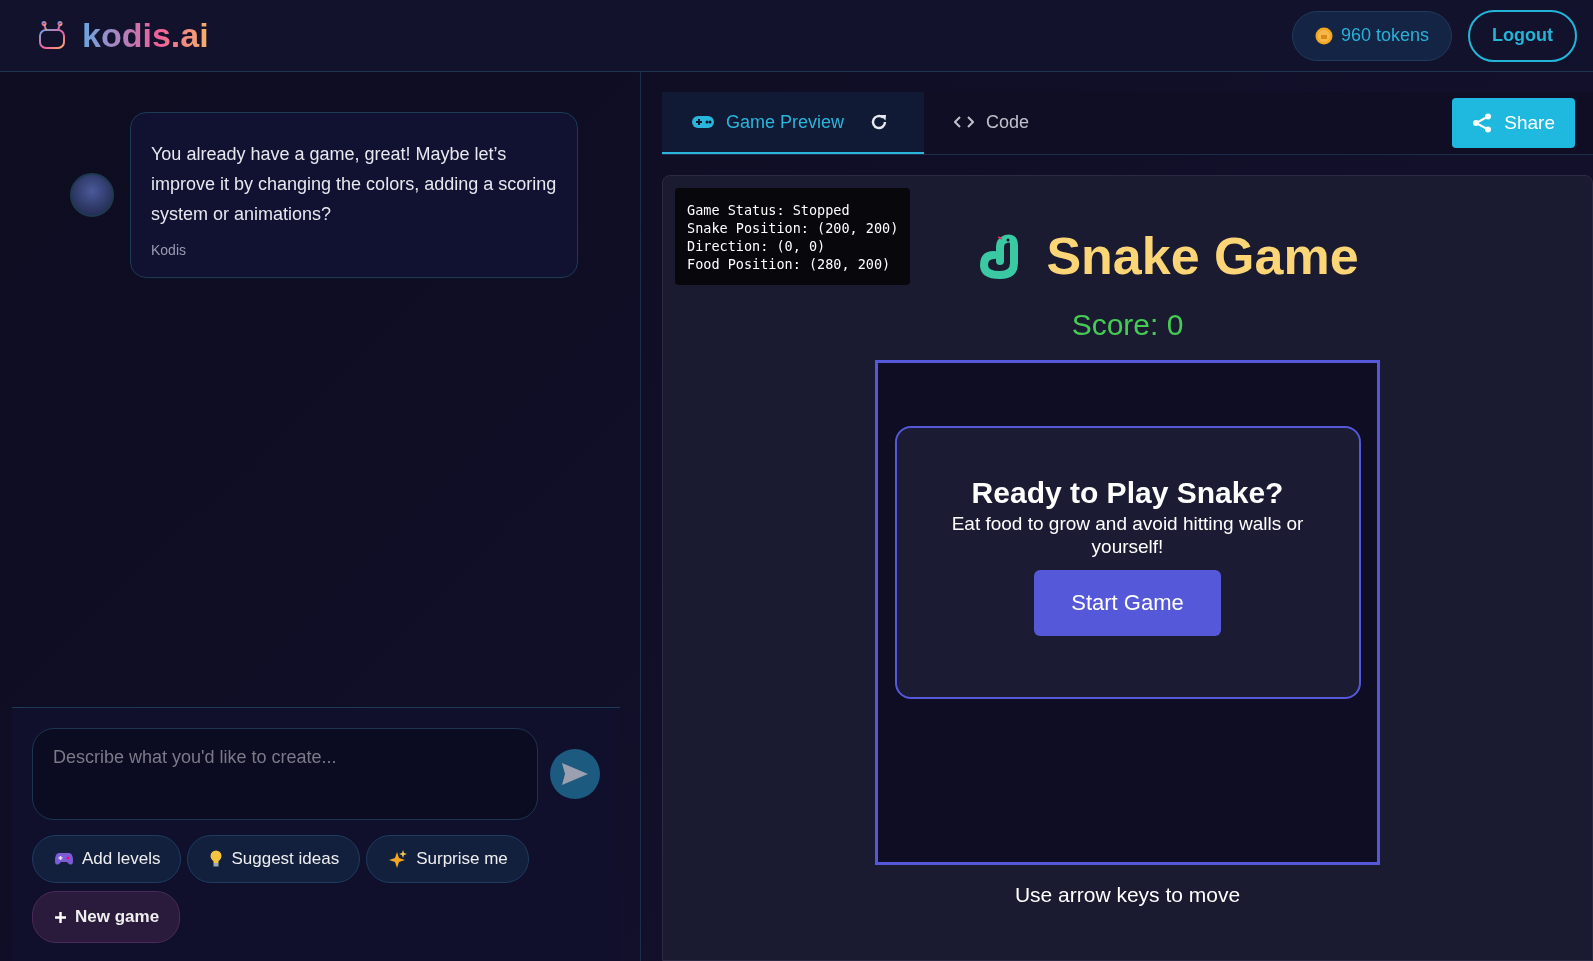 The height and width of the screenshot is (961, 1593). What do you see at coordinates (1371, 35) in the screenshot?
I see `token-balance: 960 tokens` at bounding box center [1371, 35].